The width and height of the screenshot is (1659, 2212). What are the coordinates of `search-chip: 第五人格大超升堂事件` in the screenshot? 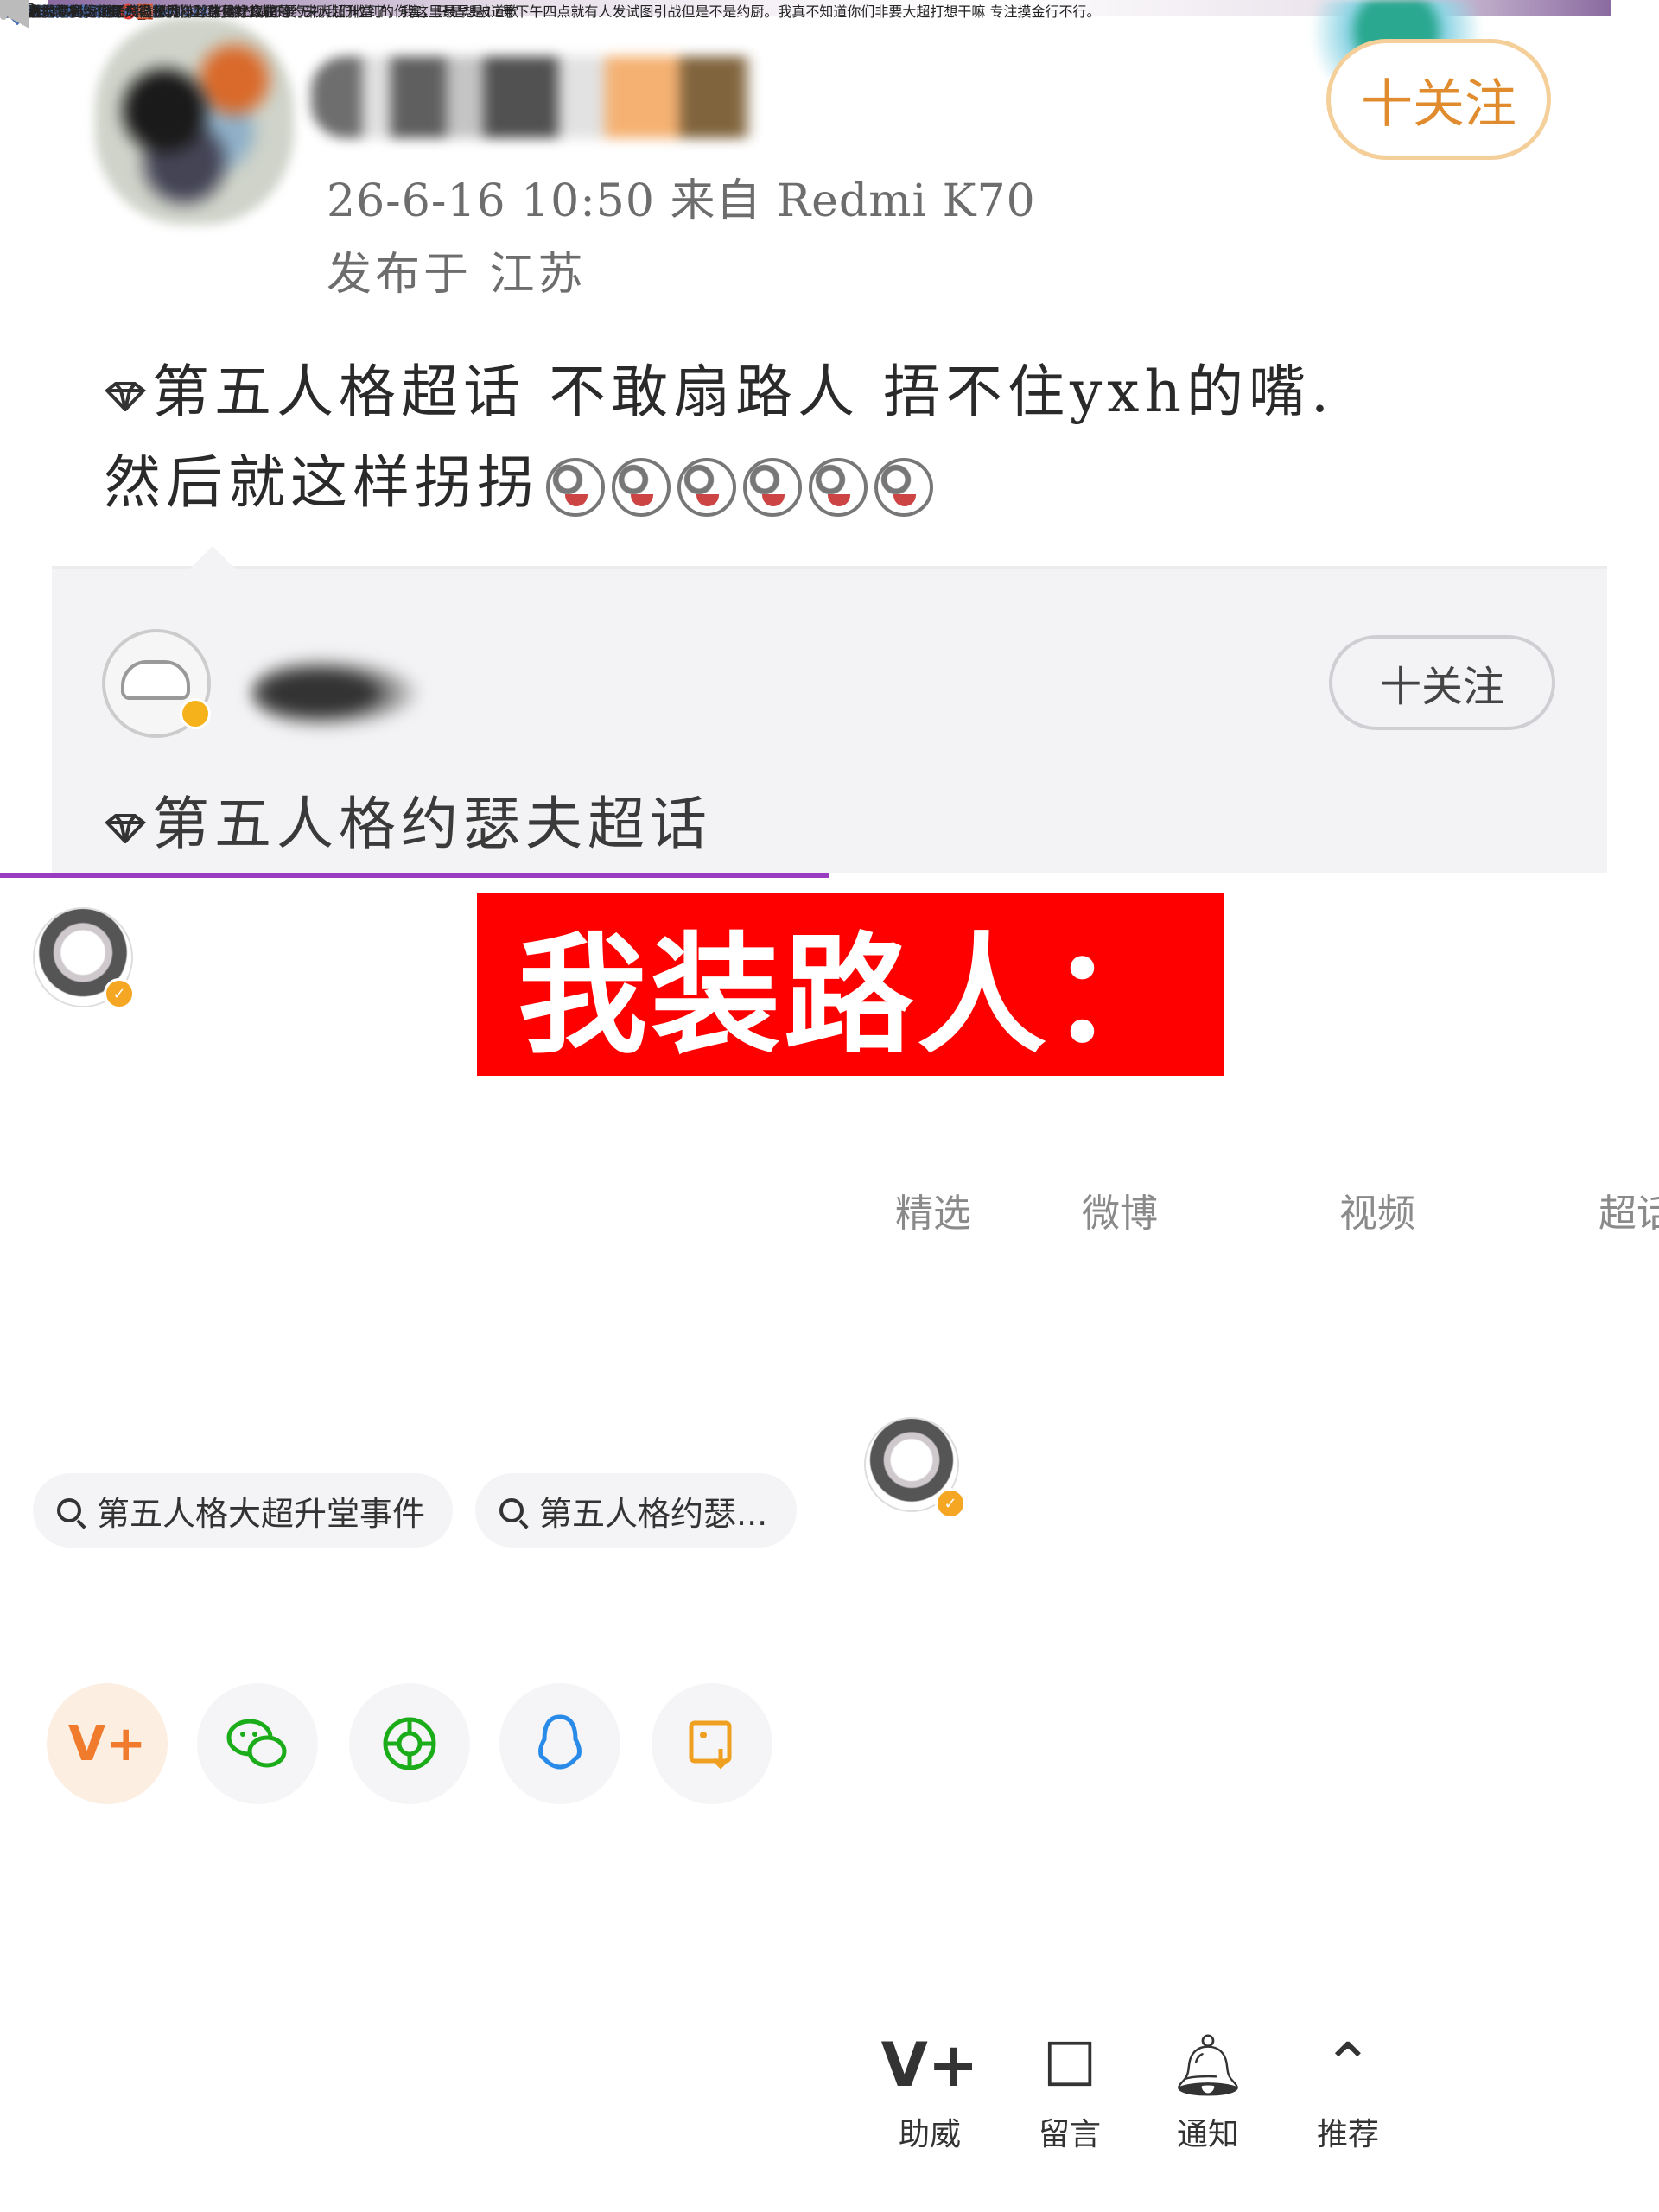 It's located at (243, 1510).